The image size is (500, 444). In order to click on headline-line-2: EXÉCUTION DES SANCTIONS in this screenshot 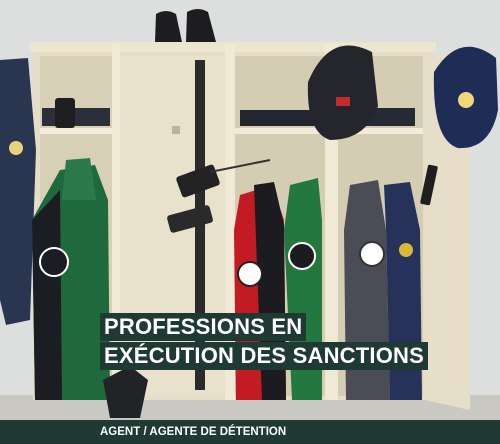, I will do `click(264, 356)`.